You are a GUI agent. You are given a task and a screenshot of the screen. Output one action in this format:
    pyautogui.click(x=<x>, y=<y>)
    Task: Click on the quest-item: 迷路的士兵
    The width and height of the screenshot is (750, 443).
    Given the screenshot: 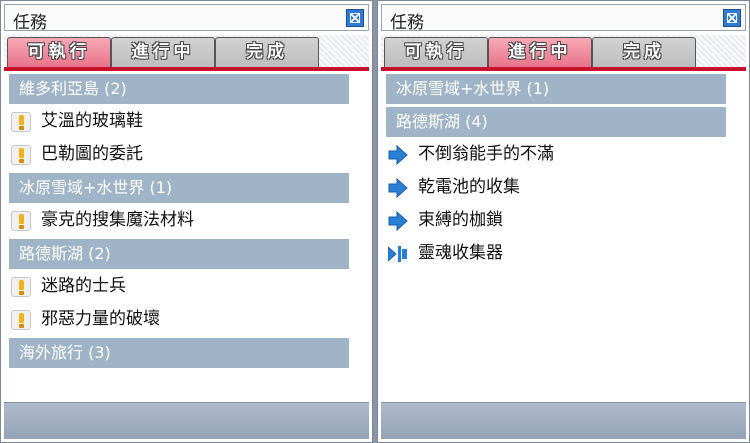 What is the action you would take?
    pyautogui.click(x=189, y=286)
    